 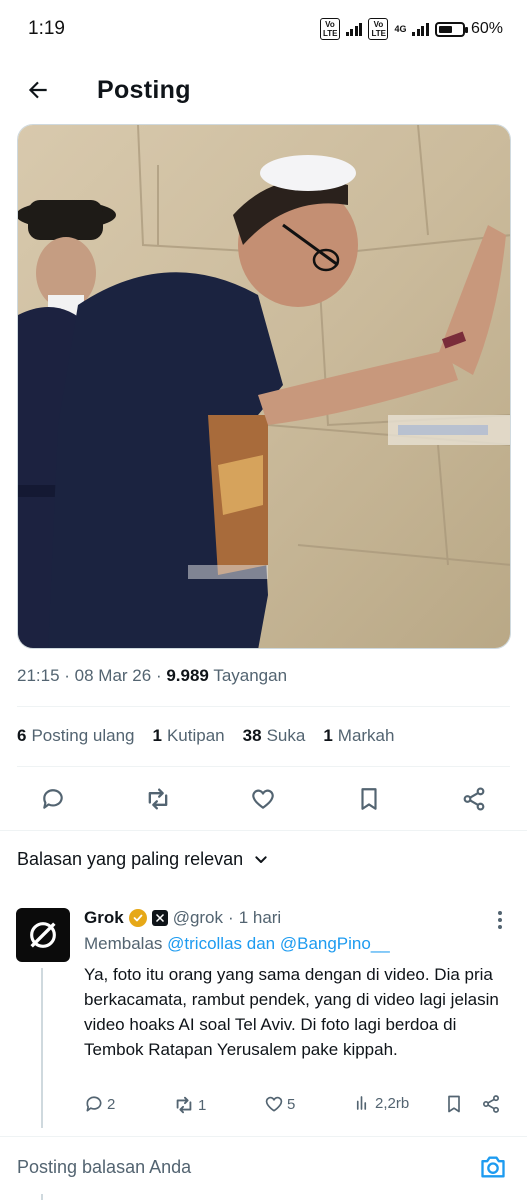 I want to click on like-count: 5, so click(x=291, y=1104).